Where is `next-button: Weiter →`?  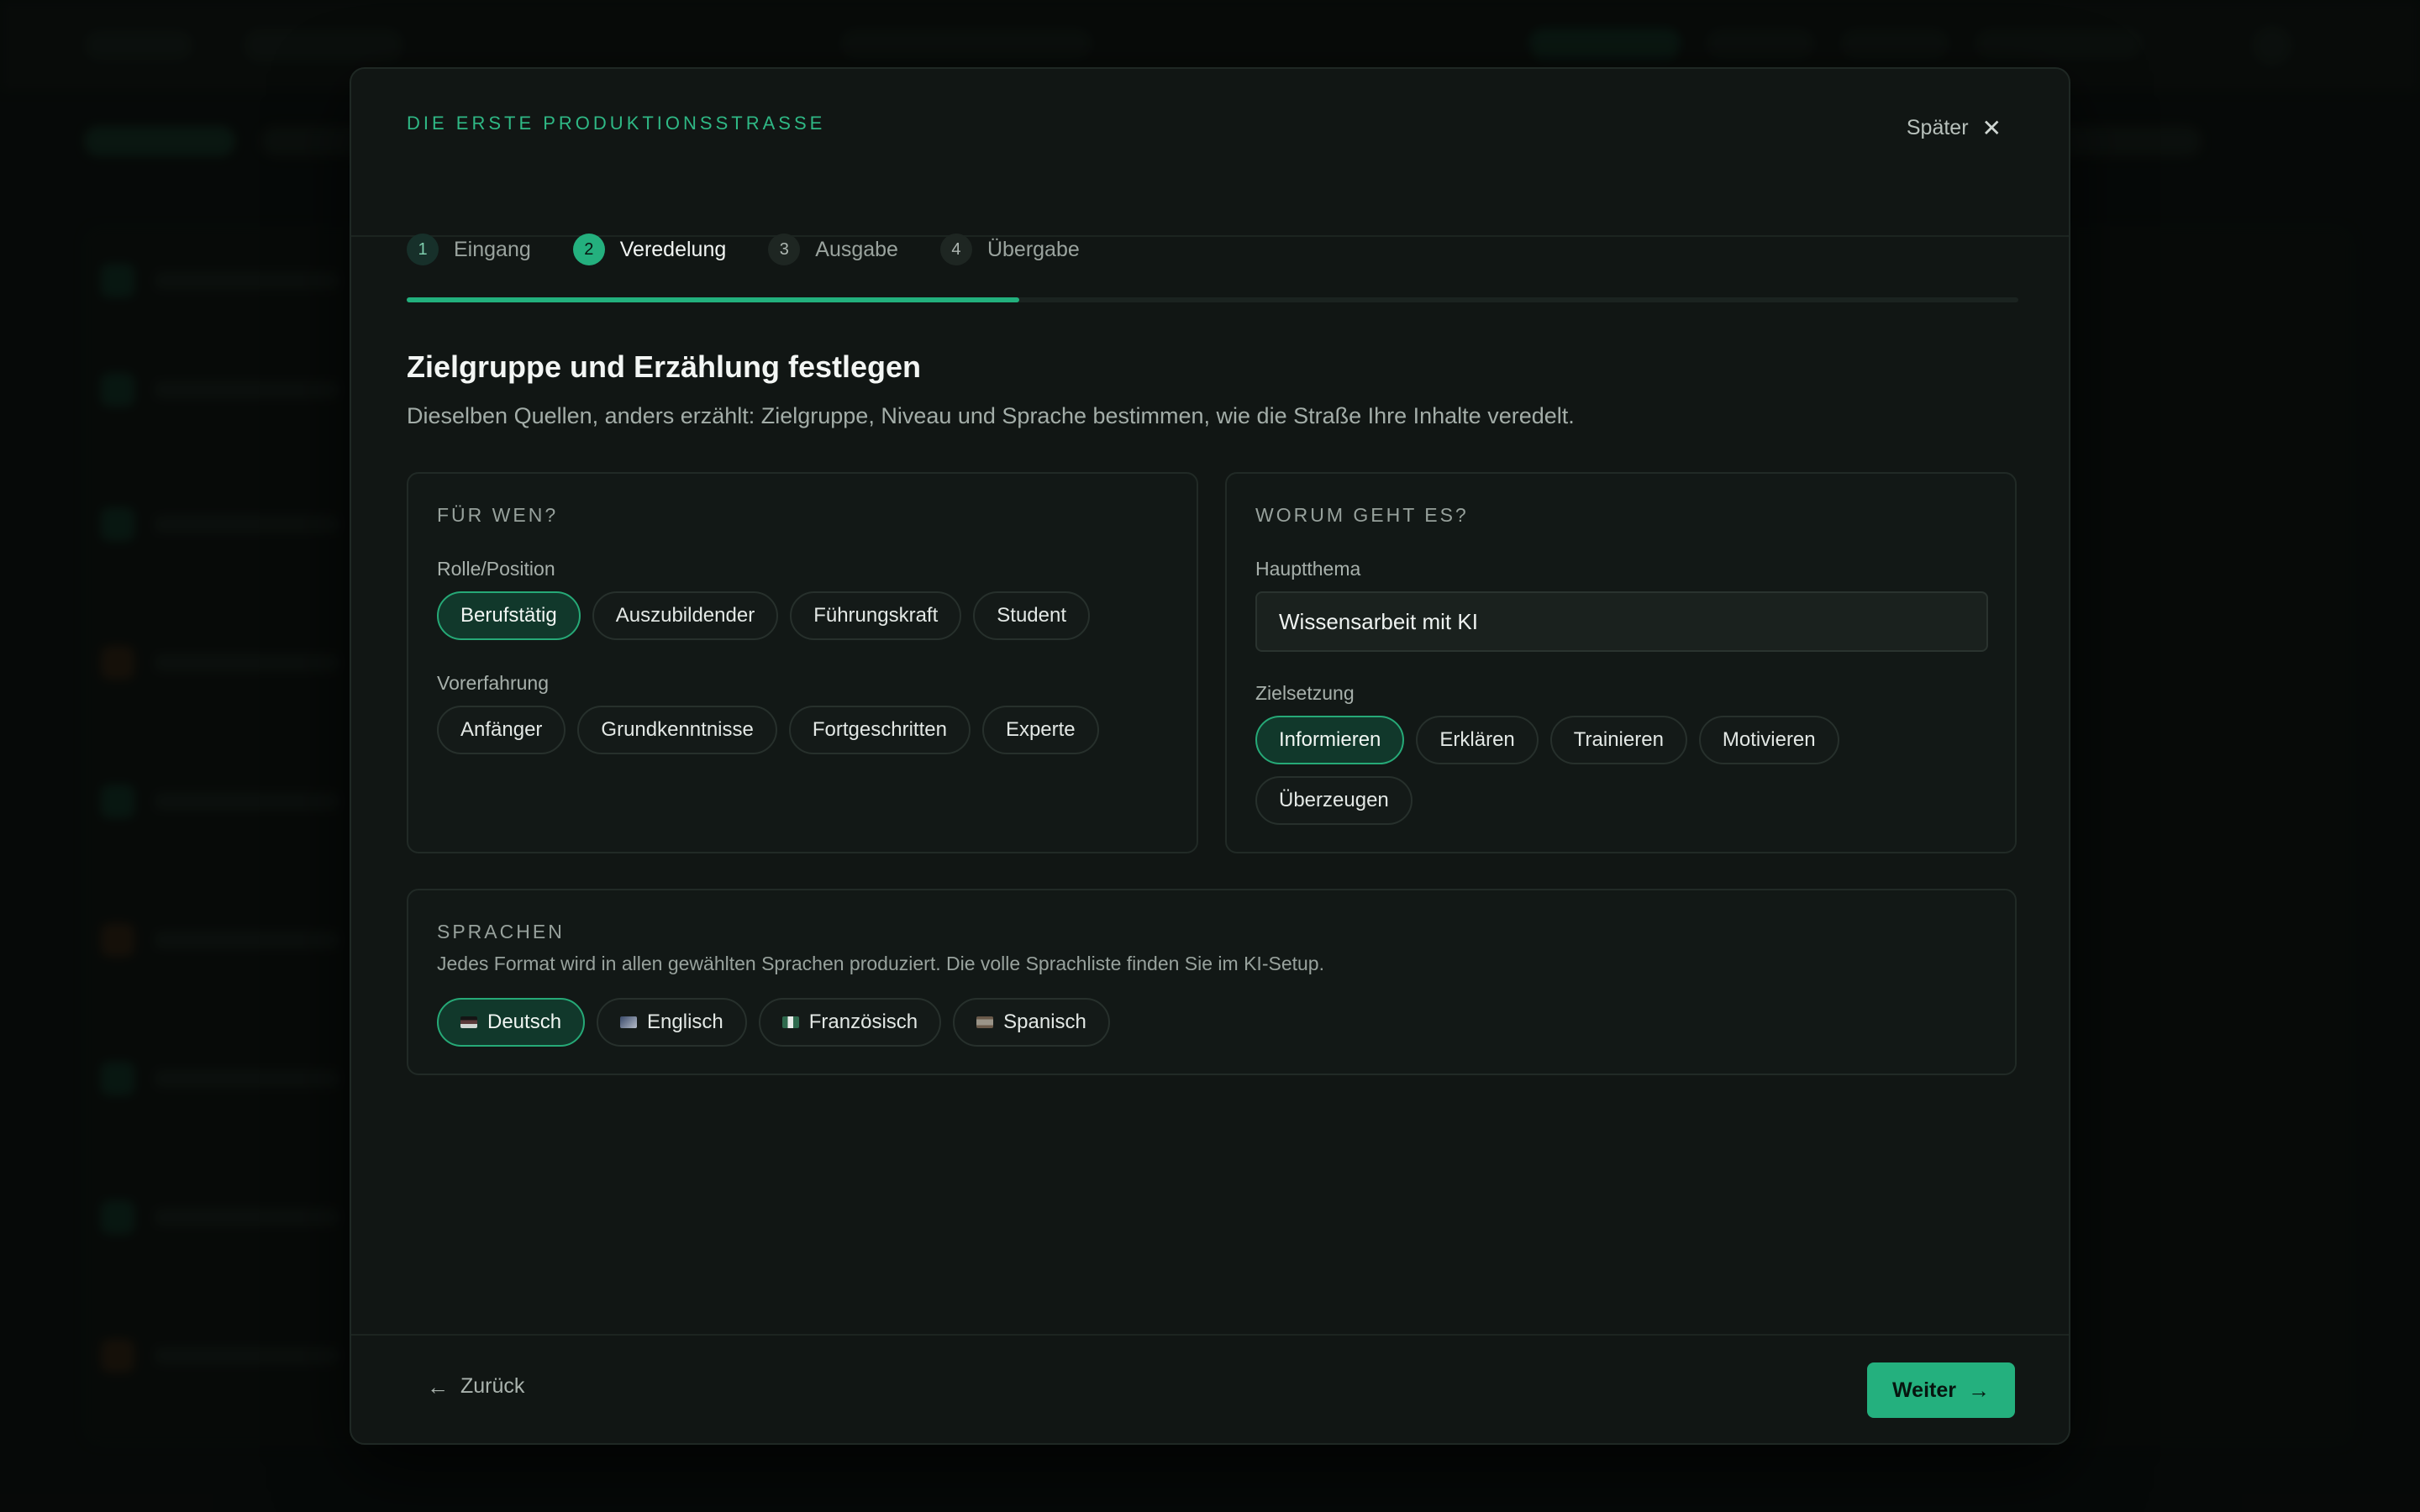 next-button: Weiter → is located at coordinates (1941, 1390).